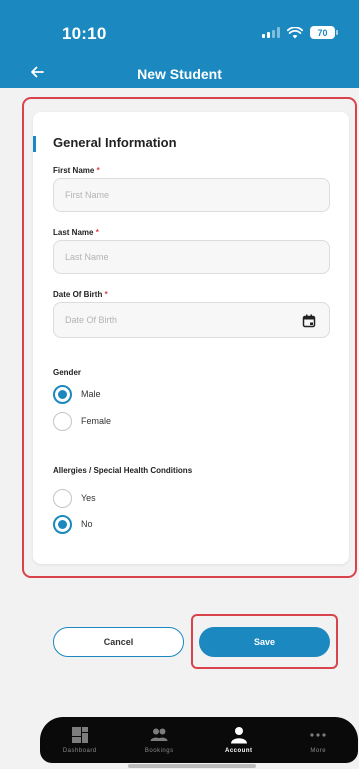  I want to click on date-of-birth-label: Date Of Birth *, so click(80, 294).